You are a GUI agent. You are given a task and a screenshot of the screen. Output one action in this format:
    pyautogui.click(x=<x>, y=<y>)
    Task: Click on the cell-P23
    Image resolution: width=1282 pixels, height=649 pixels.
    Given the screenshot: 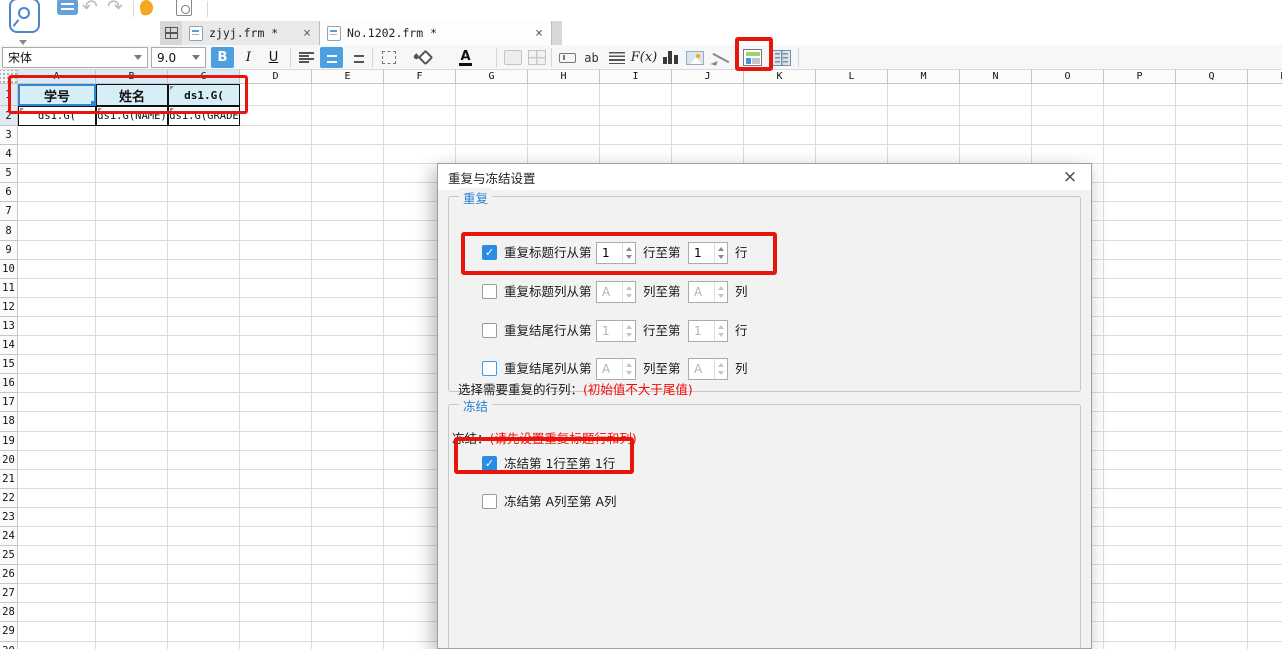 What is the action you would take?
    pyautogui.click(x=1140, y=517)
    